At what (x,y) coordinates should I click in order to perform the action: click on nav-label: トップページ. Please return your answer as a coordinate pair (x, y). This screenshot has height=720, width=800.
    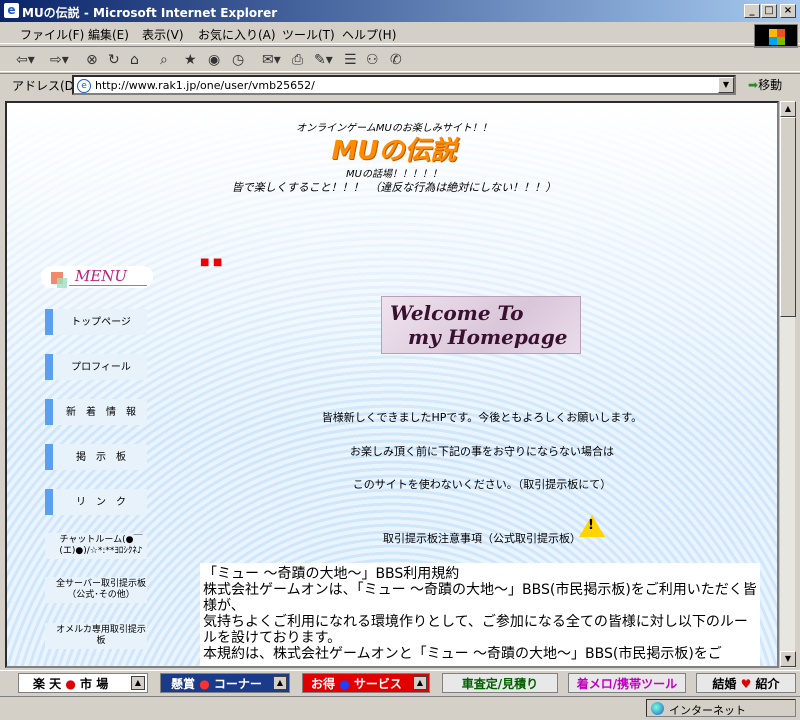
    Looking at the image, I should click on (101, 322).